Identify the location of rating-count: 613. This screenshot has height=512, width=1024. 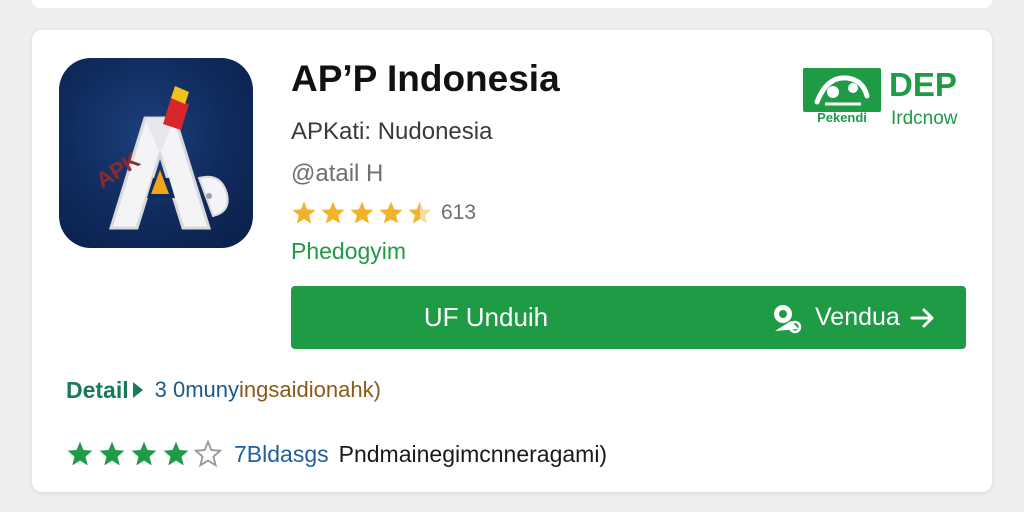
(459, 212).